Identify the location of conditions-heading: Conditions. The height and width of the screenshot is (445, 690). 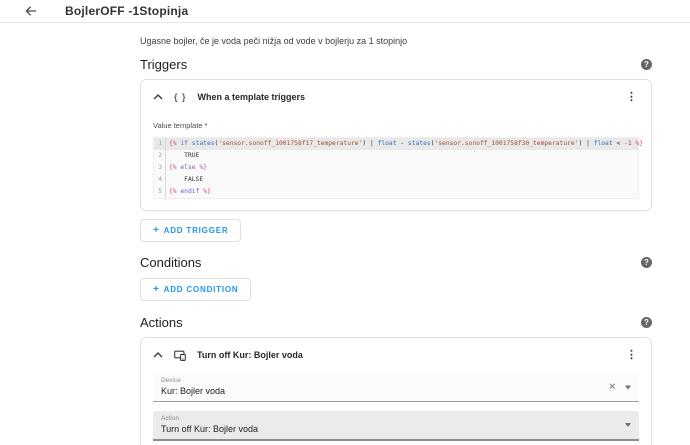
(171, 262).